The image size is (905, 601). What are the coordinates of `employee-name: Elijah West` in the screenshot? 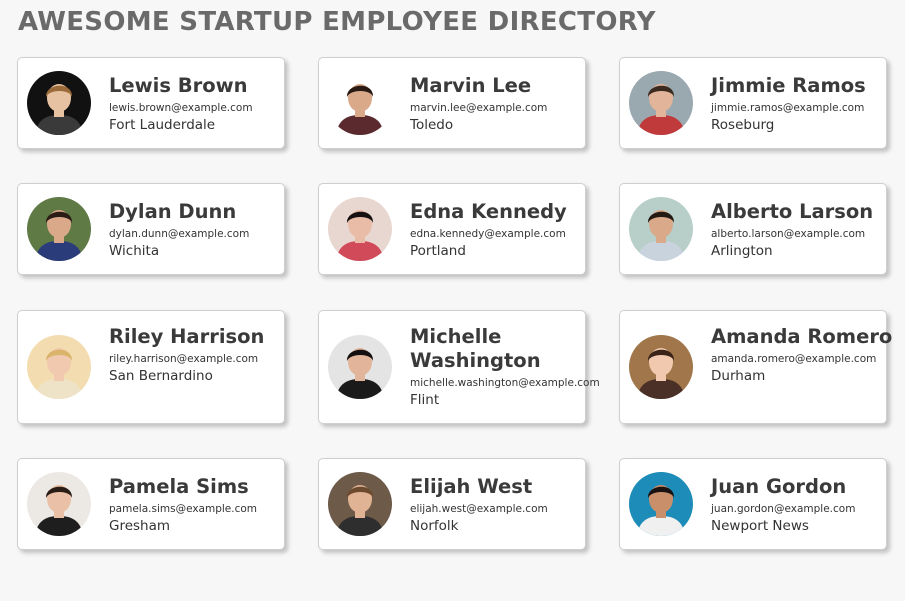 It's located at (471, 486).